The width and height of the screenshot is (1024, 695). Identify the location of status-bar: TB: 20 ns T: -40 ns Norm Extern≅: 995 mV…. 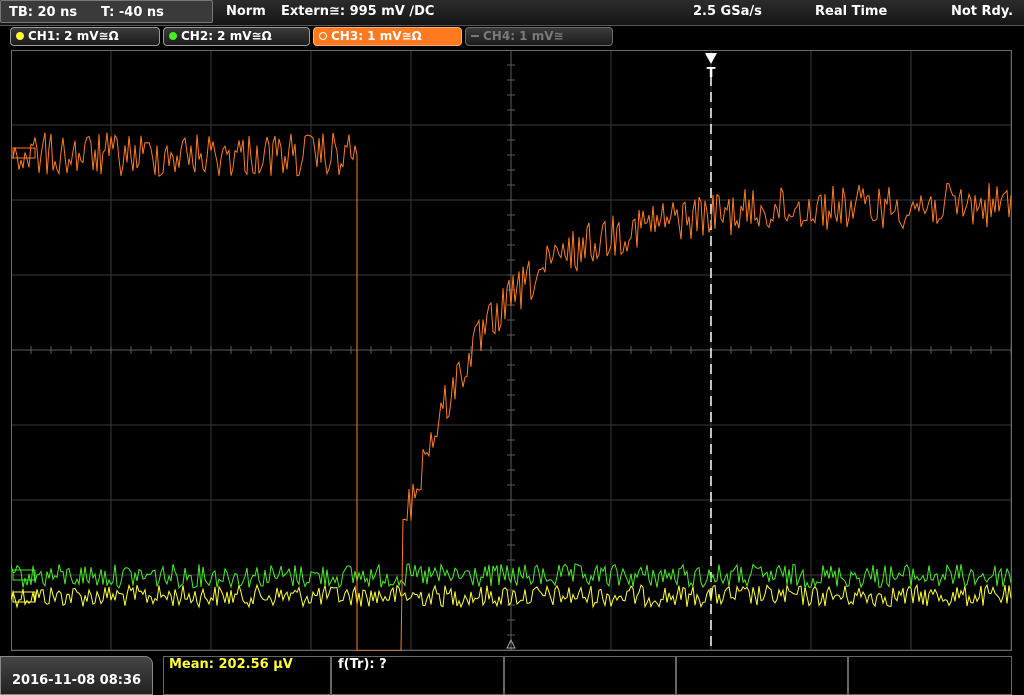
(512, 13).